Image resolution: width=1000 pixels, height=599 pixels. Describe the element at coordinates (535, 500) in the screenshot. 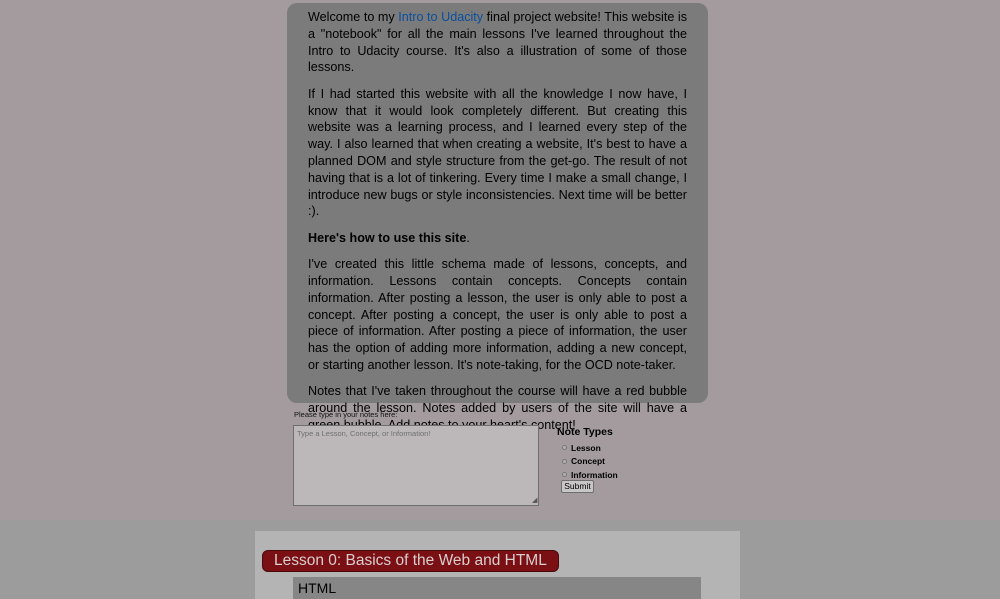

I see `resize-grip-icon: ◢` at that location.